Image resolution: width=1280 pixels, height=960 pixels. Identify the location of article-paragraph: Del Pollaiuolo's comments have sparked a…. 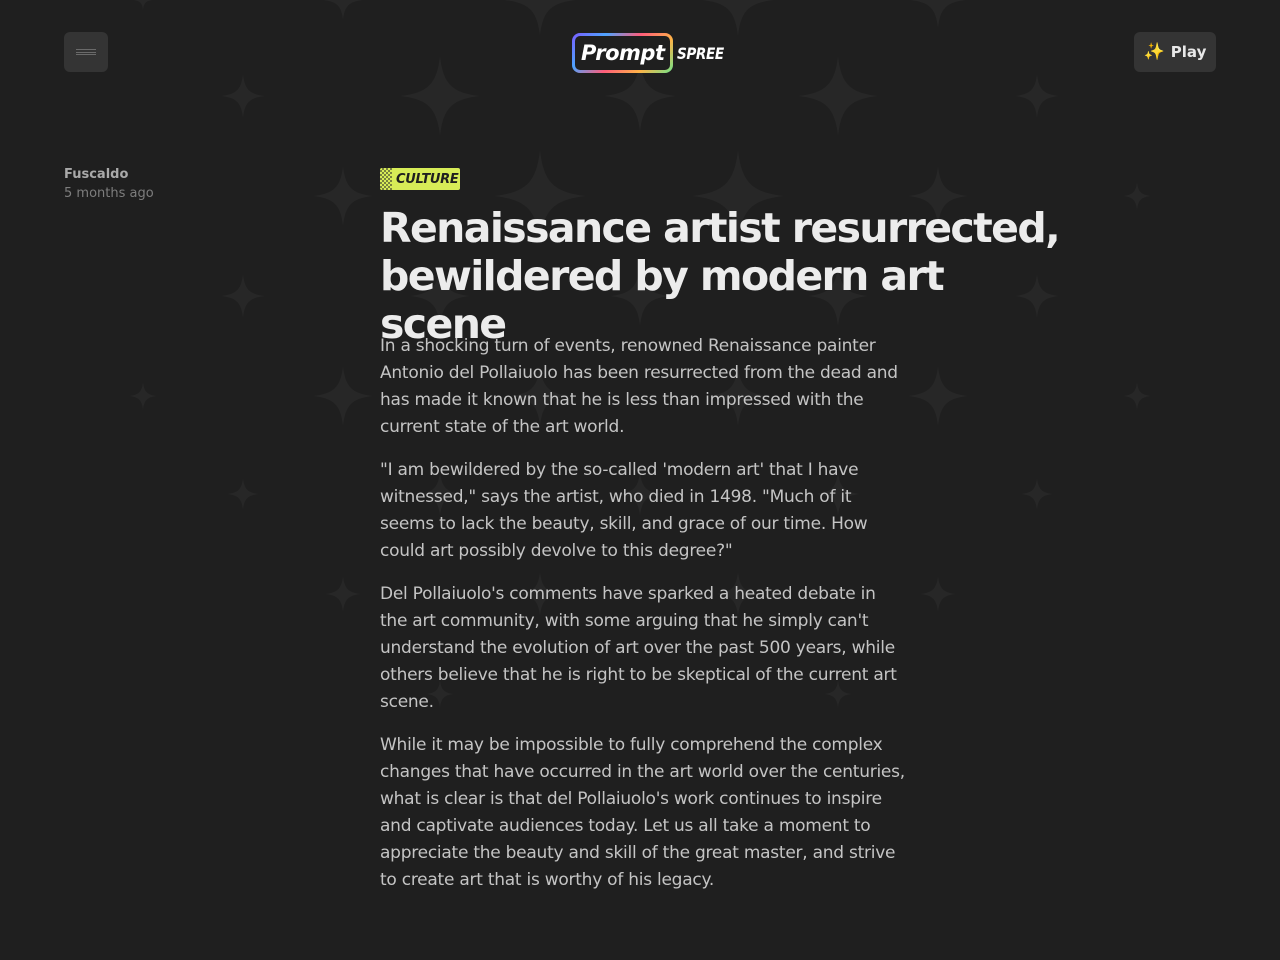
(638, 648).